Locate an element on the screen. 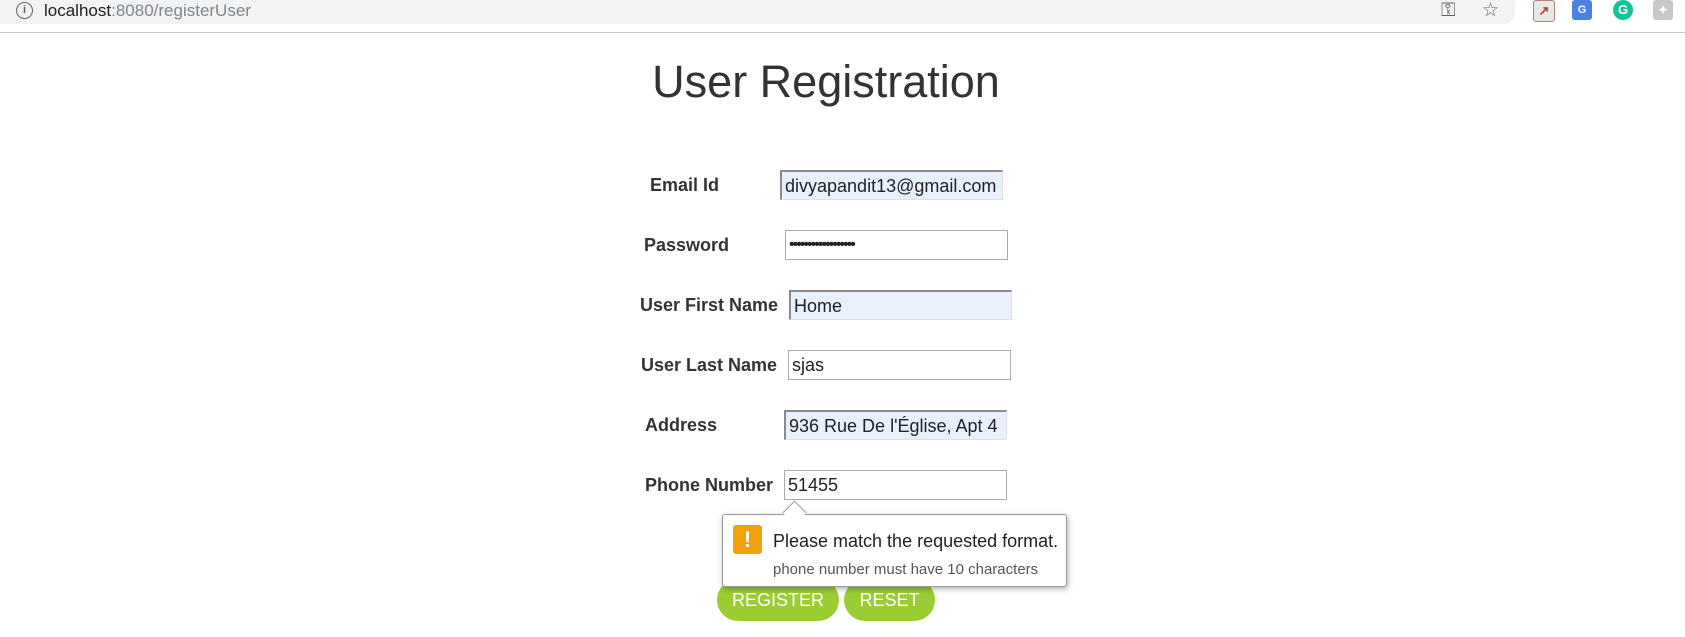  tooltip-detail: phone number must have 10 characters is located at coordinates (906, 569).